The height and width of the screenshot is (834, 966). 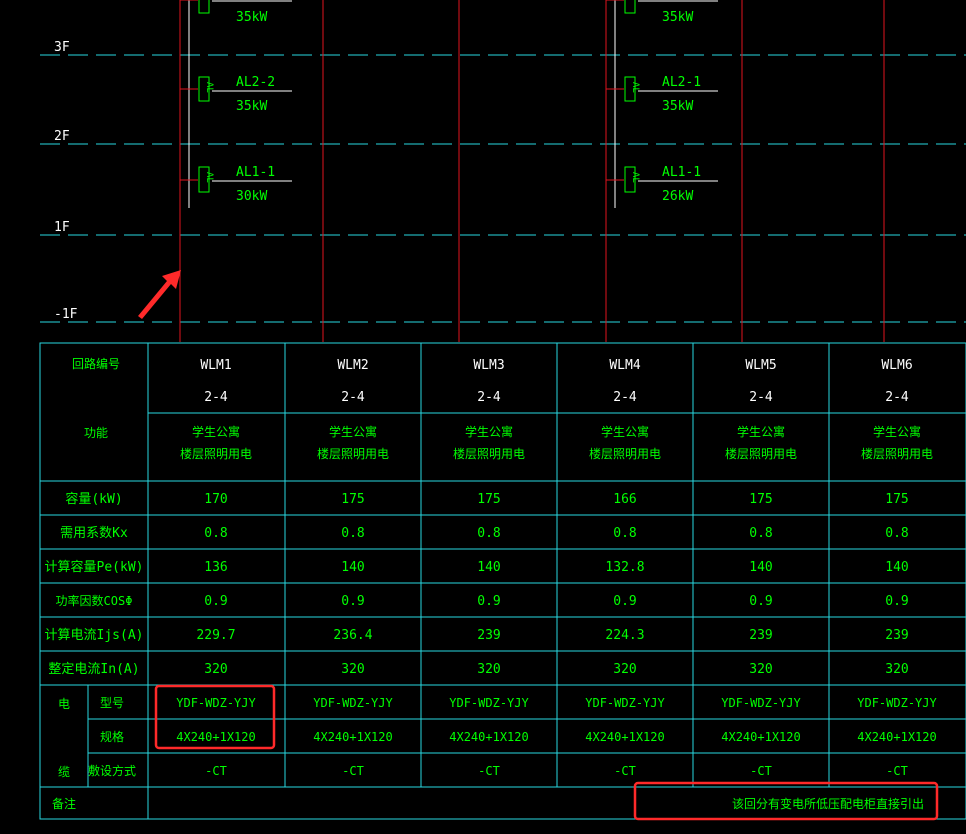 I want to click on panel-name: AL2-1, so click(x=681, y=82).